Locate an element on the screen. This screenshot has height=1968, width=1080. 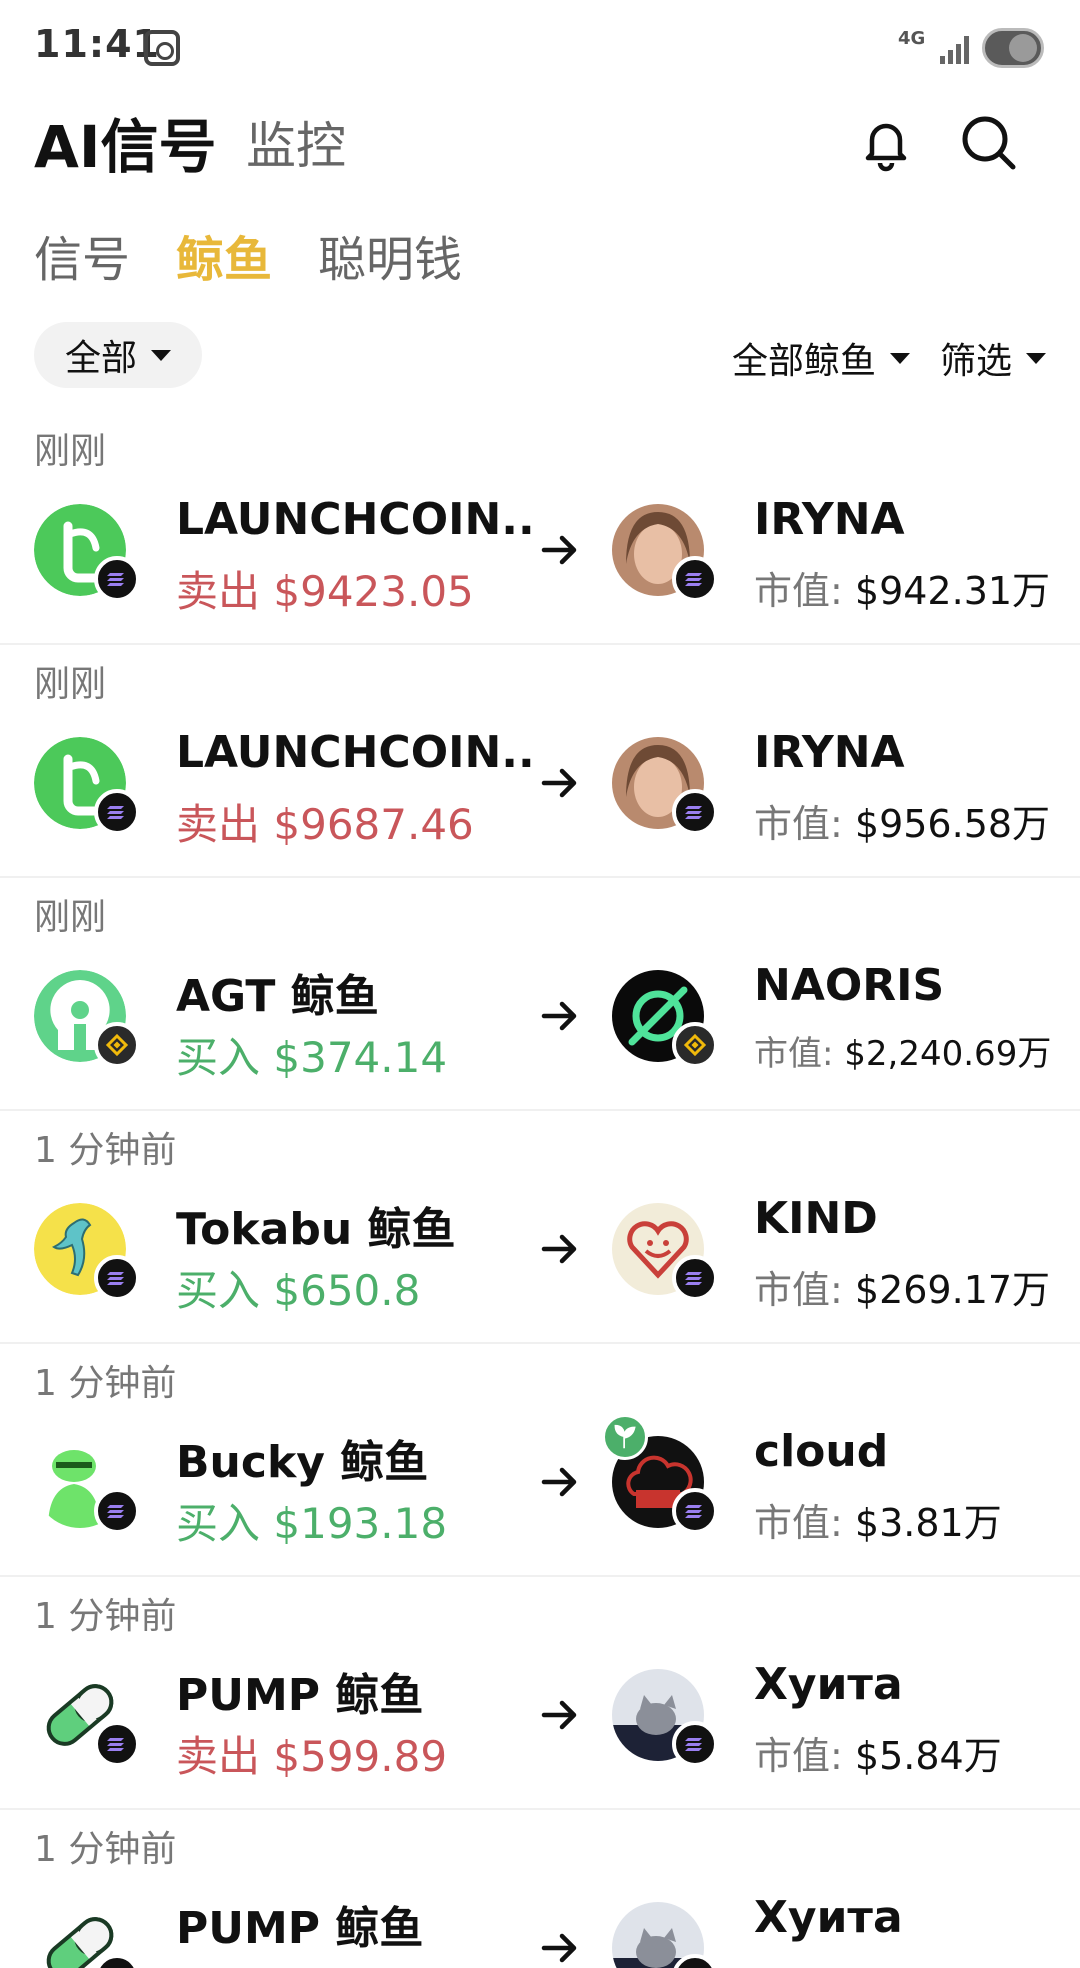
whale-filter-label: 全部鲸鱼 is located at coordinates (803, 361).